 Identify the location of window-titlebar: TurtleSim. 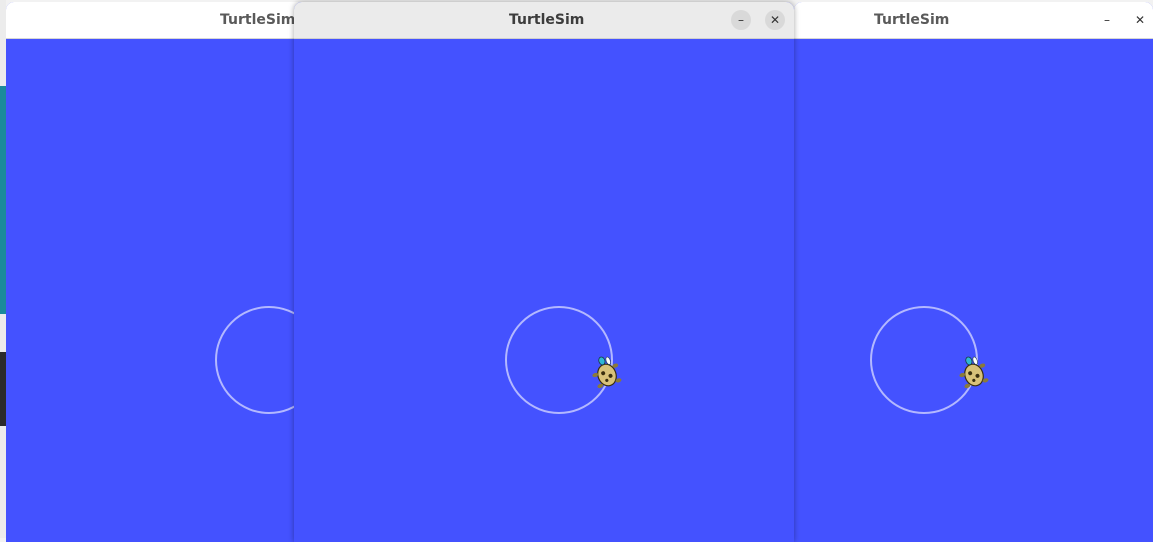
(156, 20).